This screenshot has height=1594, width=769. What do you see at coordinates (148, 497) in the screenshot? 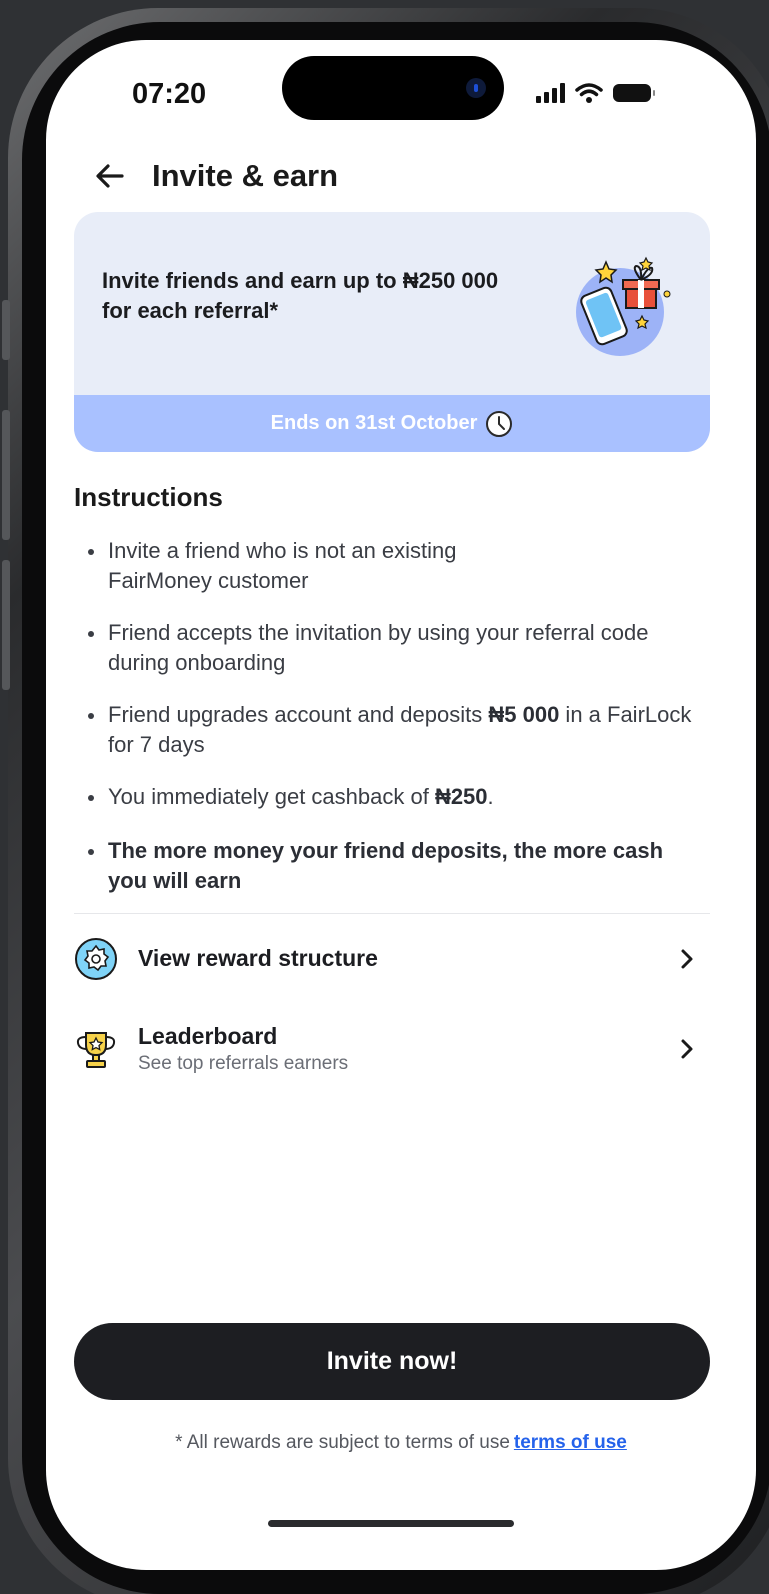
I see `instructions-title: Instructions` at bounding box center [148, 497].